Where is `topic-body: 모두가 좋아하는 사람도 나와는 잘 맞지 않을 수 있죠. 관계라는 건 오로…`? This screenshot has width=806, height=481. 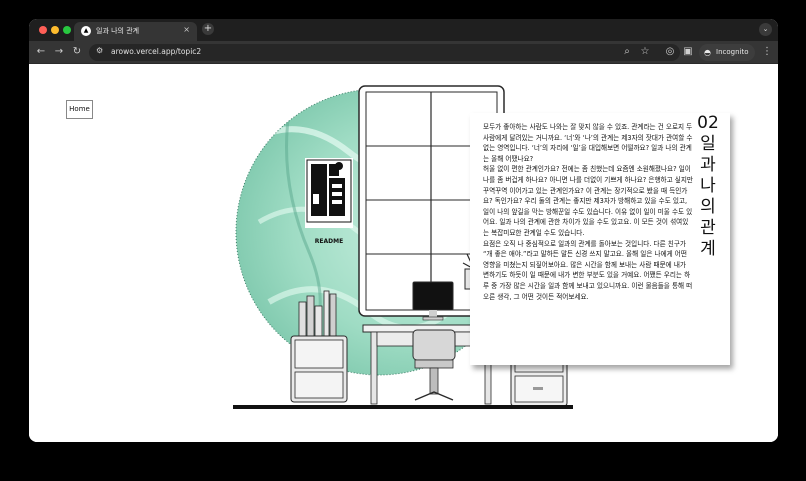 topic-body: 모두가 좋아하는 사람도 나와는 잘 맞지 않을 수 있죠. 관계라는 건 오로… is located at coordinates (588, 212).